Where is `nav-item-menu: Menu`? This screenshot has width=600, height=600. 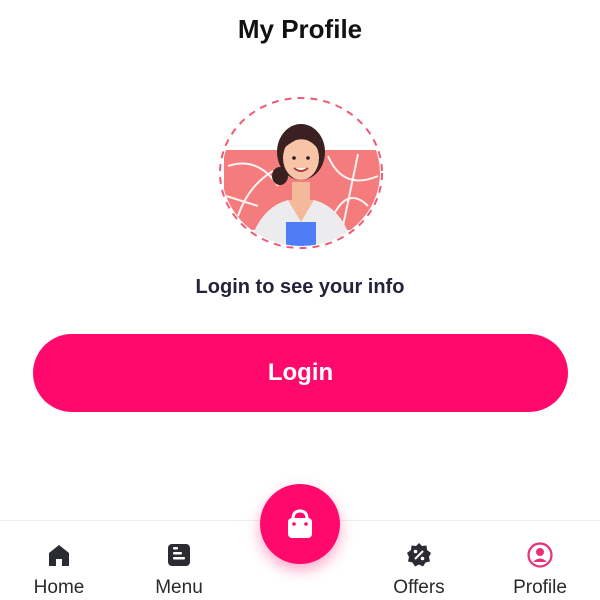 nav-item-menu: Menu is located at coordinates (179, 570).